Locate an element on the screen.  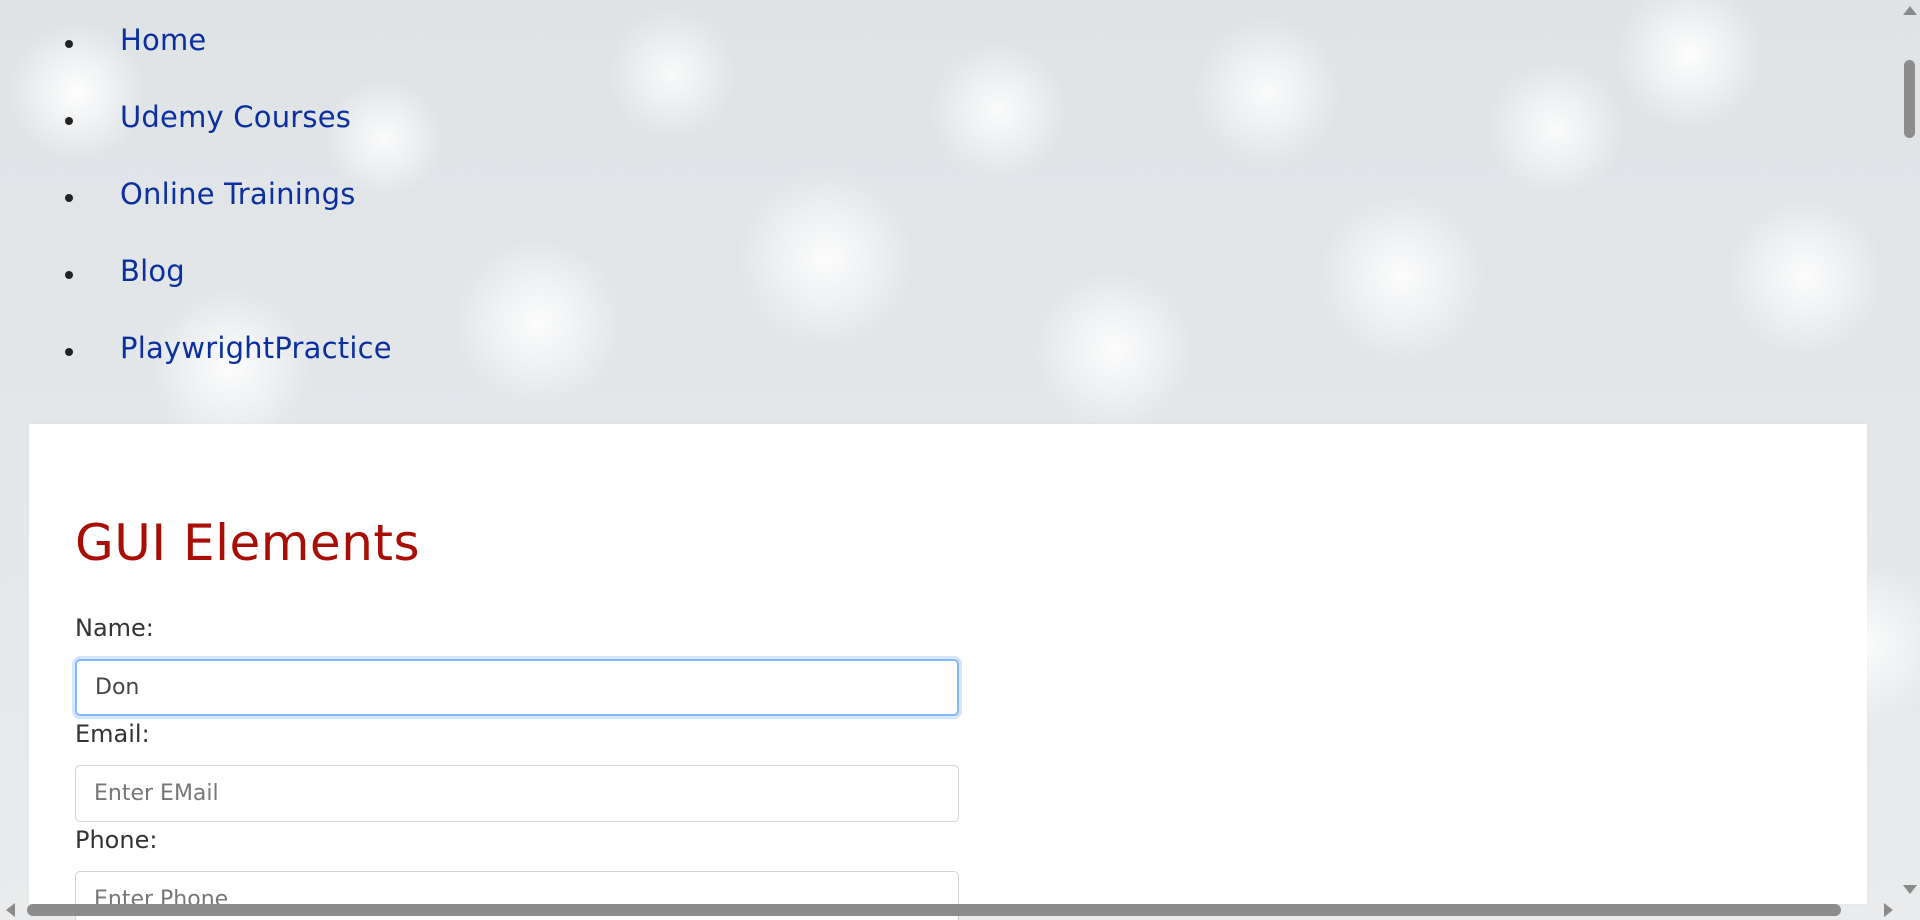
name-input is located at coordinates (517, 687).